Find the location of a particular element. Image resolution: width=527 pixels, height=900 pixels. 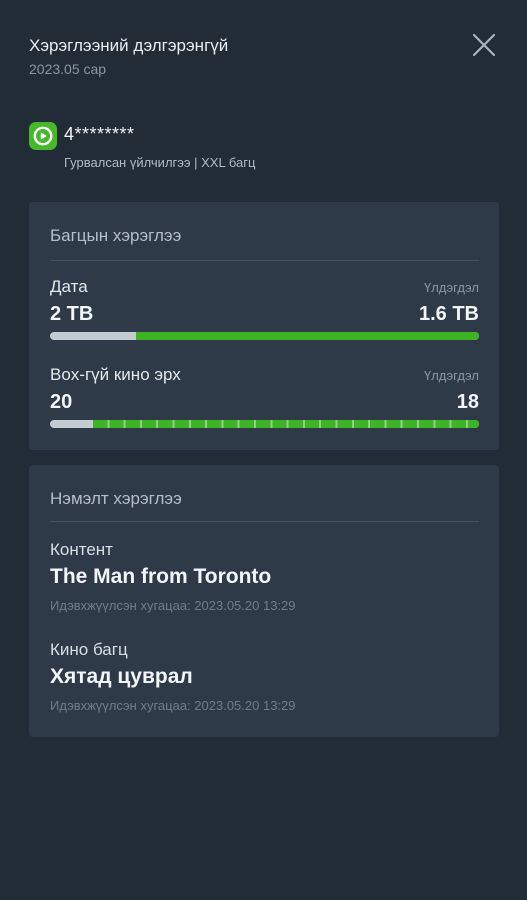

data-remaining: 1.6 TB is located at coordinates (448, 314).